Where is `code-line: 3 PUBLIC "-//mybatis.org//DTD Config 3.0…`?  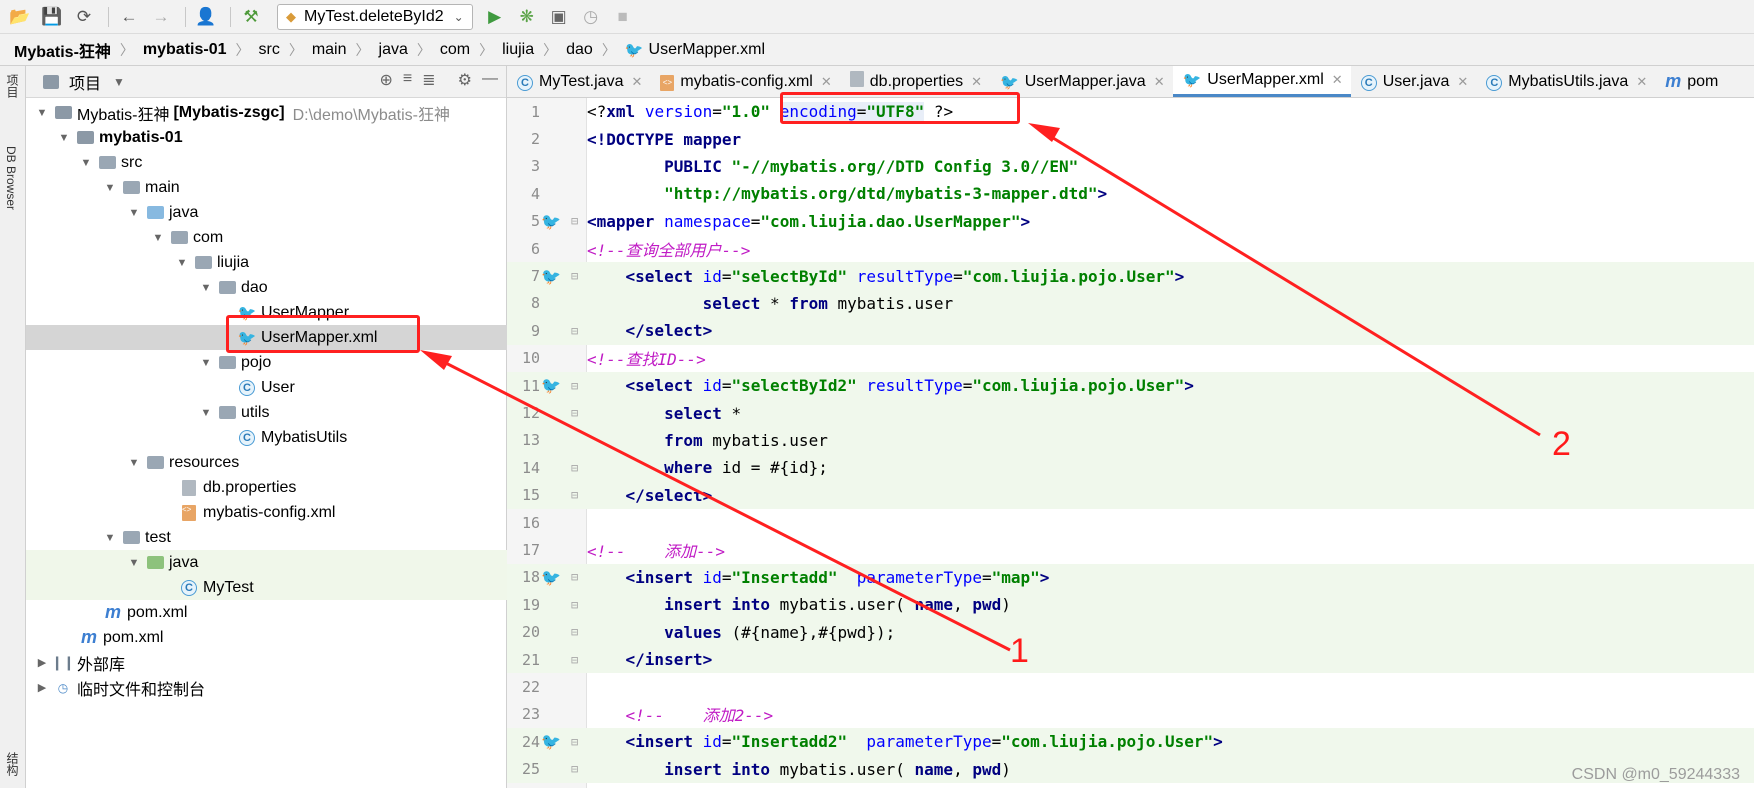
code-line: 3 PUBLIC "-//mybatis.org//DTD Config 3.0… is located at coordinates (1130, 166).